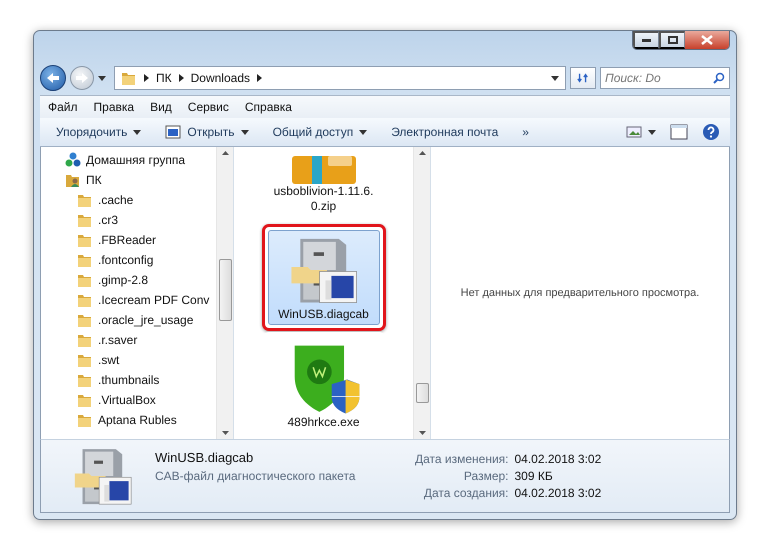 The image size is (770, 554). I want to click on nav-item: .r.saver, so click(89, 340).